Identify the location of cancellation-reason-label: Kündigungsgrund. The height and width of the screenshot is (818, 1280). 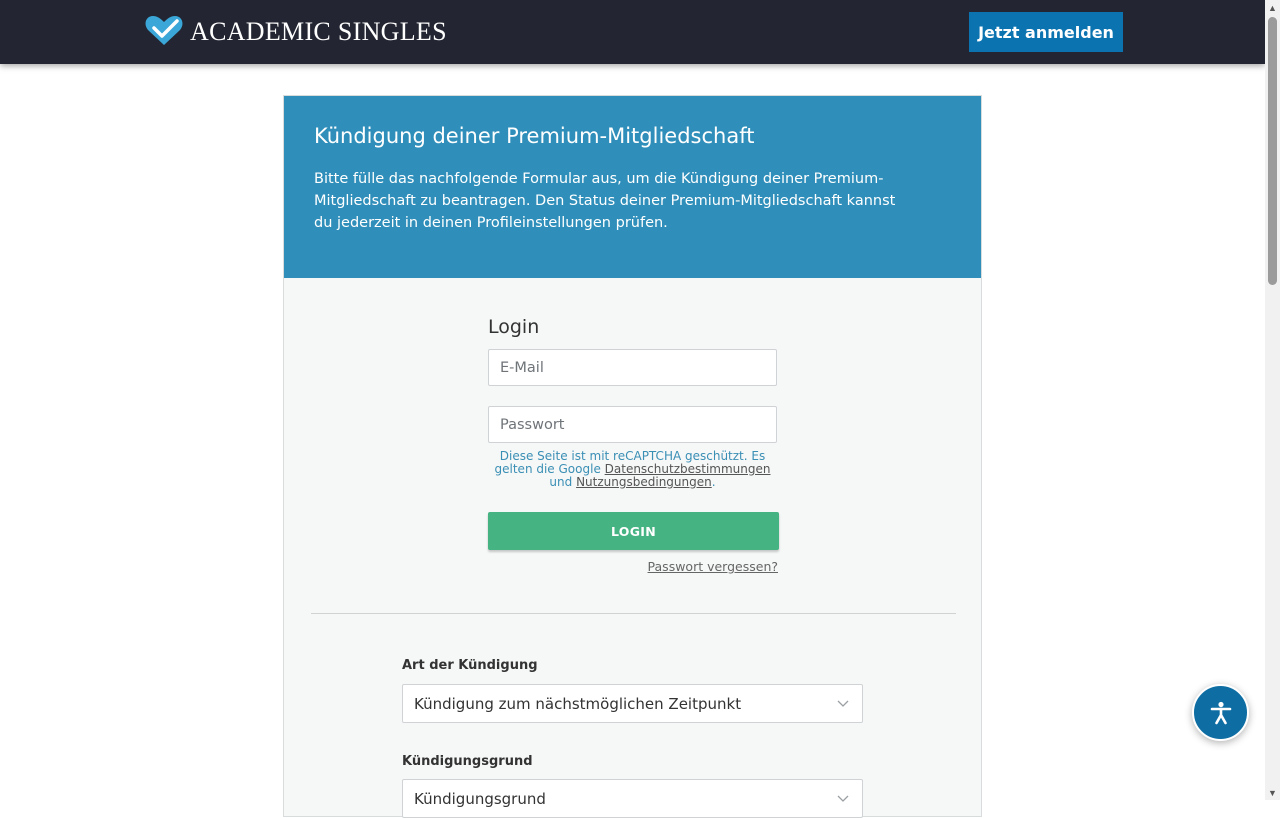
(467, 761).